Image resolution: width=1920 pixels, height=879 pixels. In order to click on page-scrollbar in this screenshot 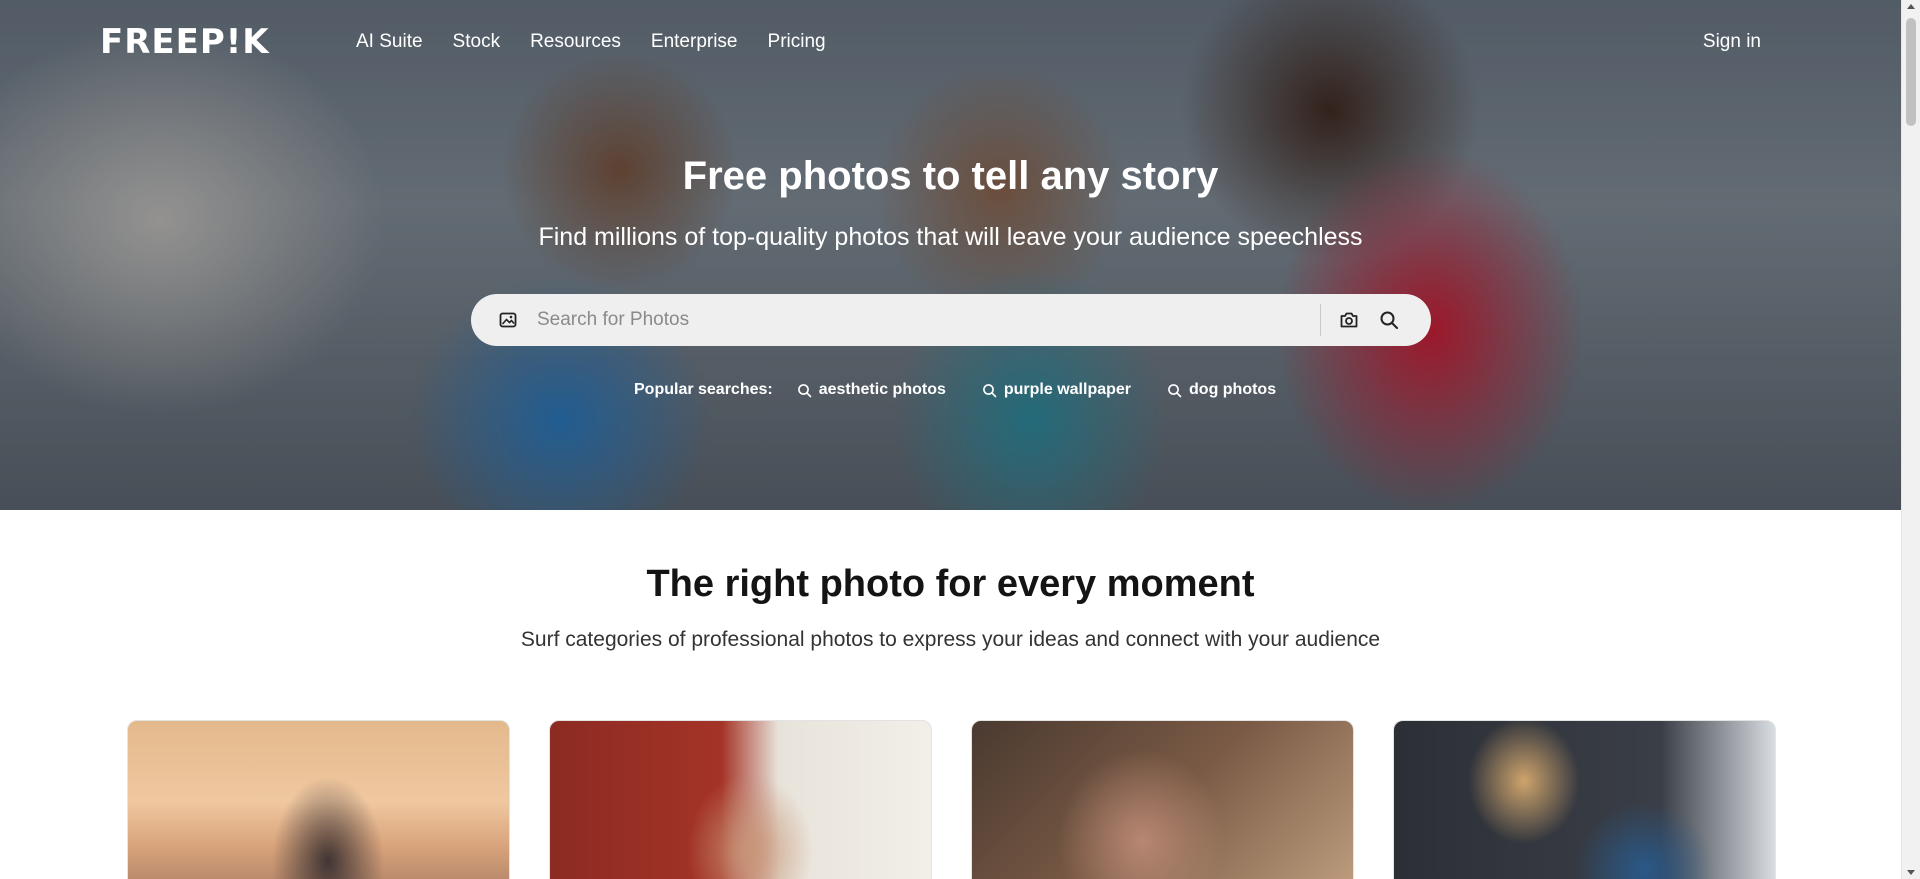, I will do `click(1910, 439)`.